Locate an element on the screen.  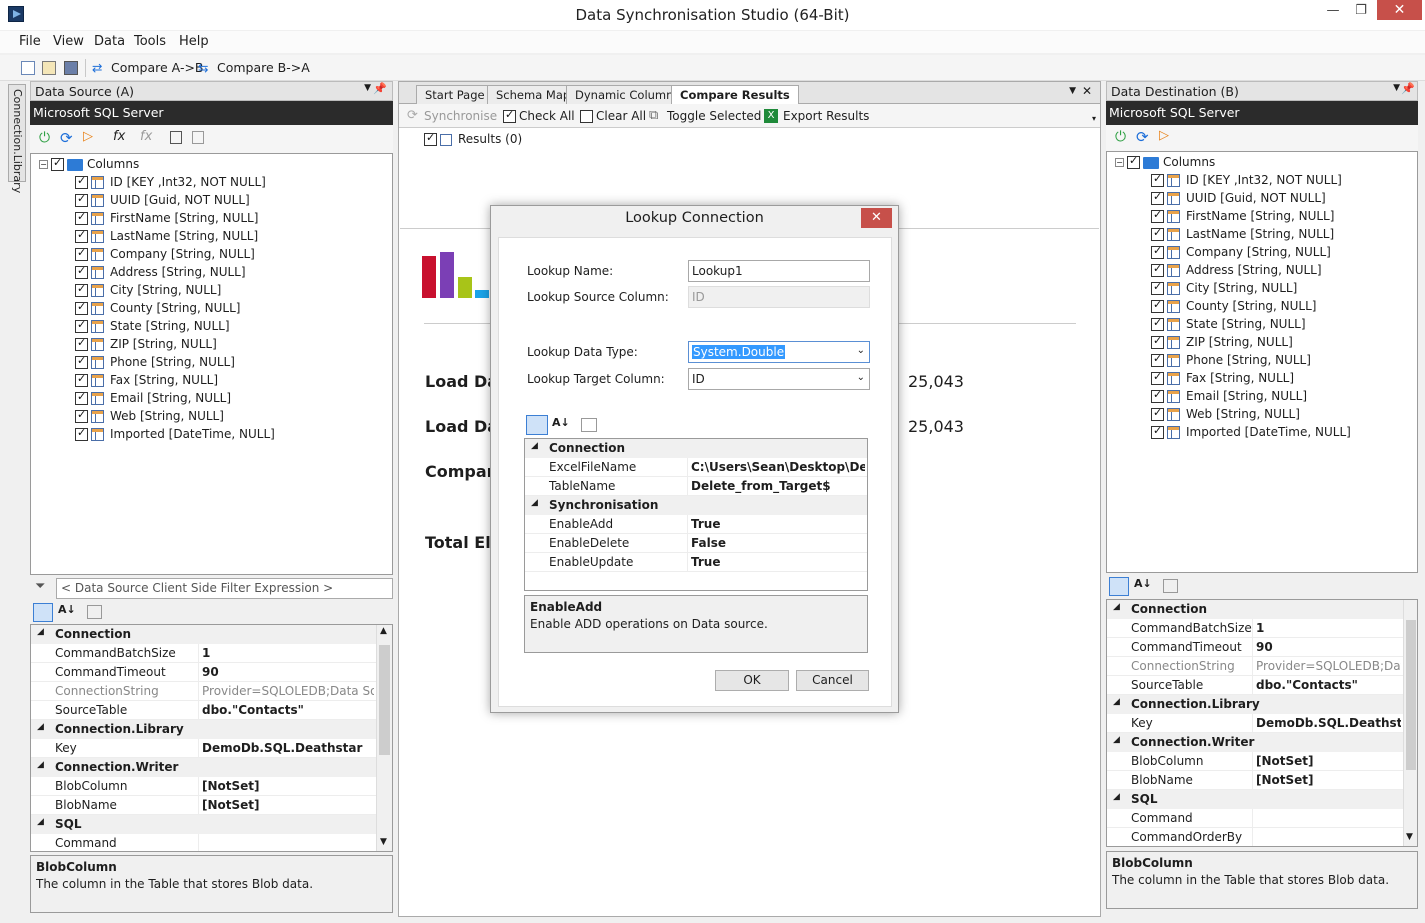
maximize-button: ❐ is located at coordinates (1361, 11).